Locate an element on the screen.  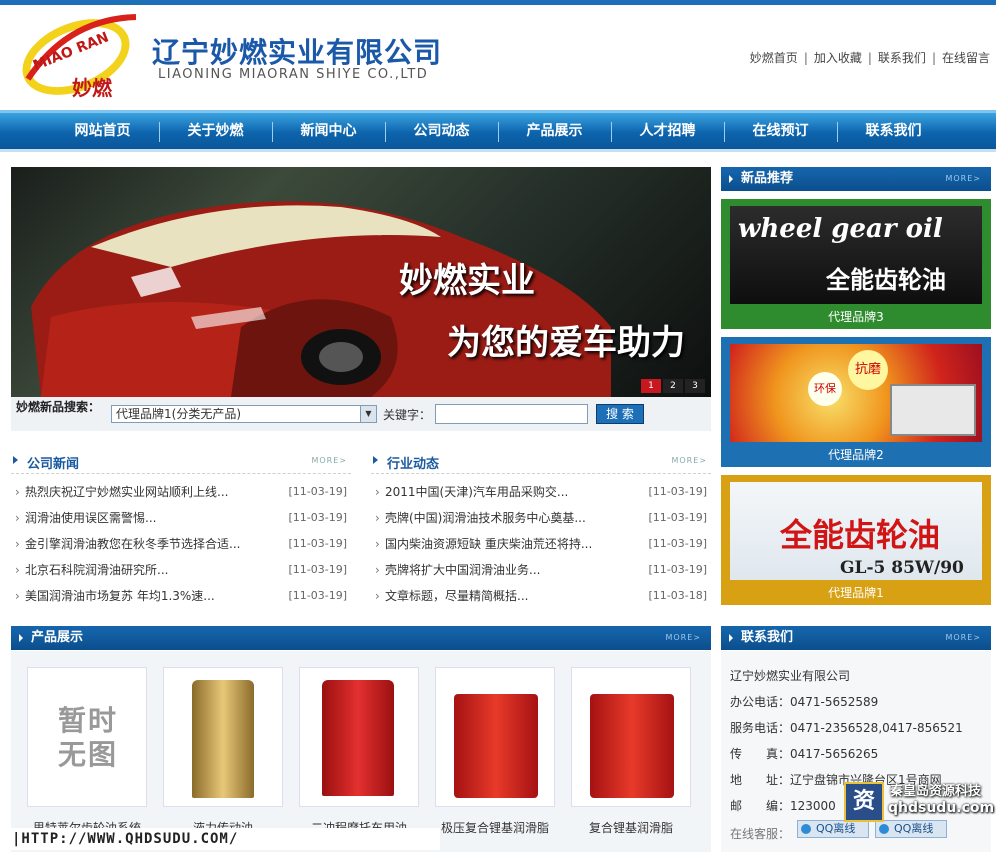
brand-card-3: wheel gear oil 全能齿轮油 代理品牌3 is located at coordinates (856, 264).